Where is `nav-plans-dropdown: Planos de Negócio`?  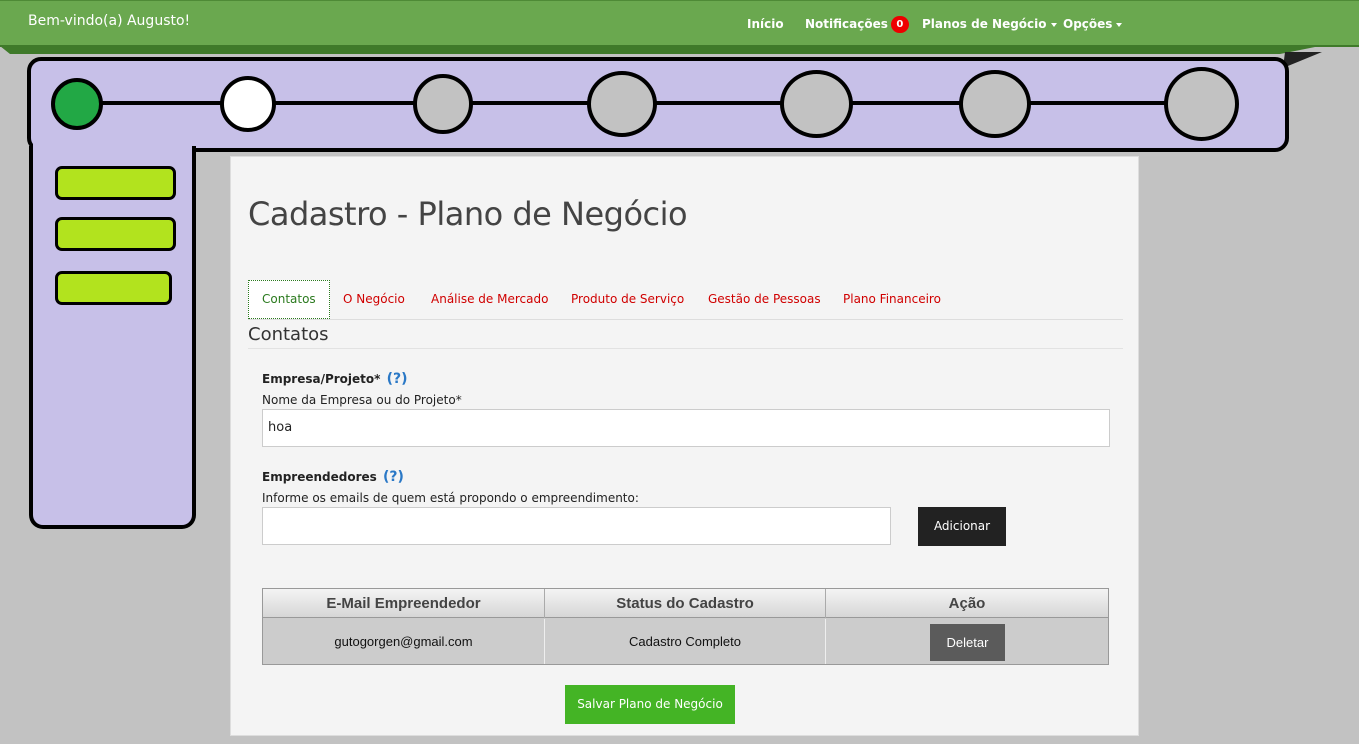
nav-plans-dropdown: Planos de Negócio is located at coordinates (989, 24).